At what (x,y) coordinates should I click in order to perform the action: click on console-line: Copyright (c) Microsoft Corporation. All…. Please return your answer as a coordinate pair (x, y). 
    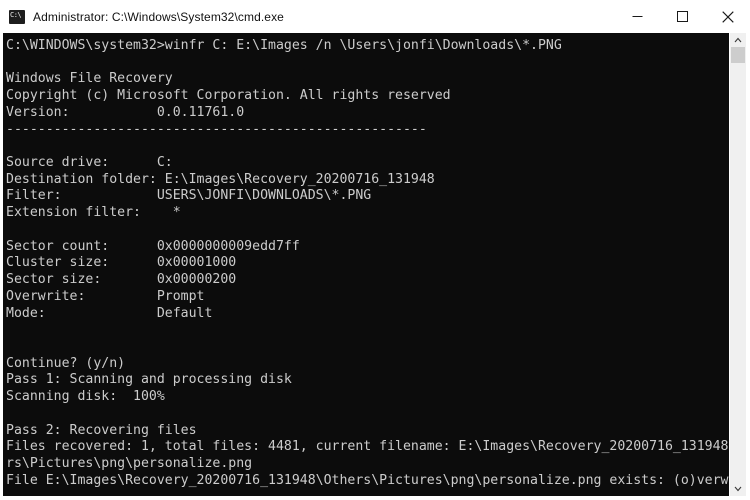
    Looking at the image, I should click on (228, 96).